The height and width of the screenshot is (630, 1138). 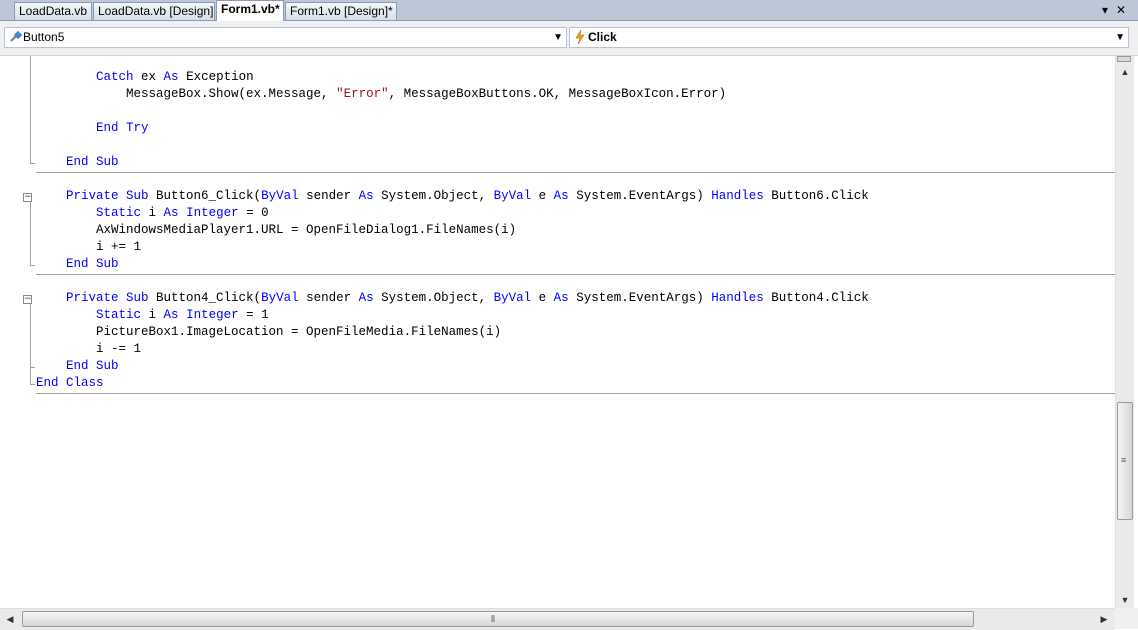 What do you see at coordinates (1126, 618) in the screenshot?
I see `scrollbar-corner` at bounding box center [1126, 618].